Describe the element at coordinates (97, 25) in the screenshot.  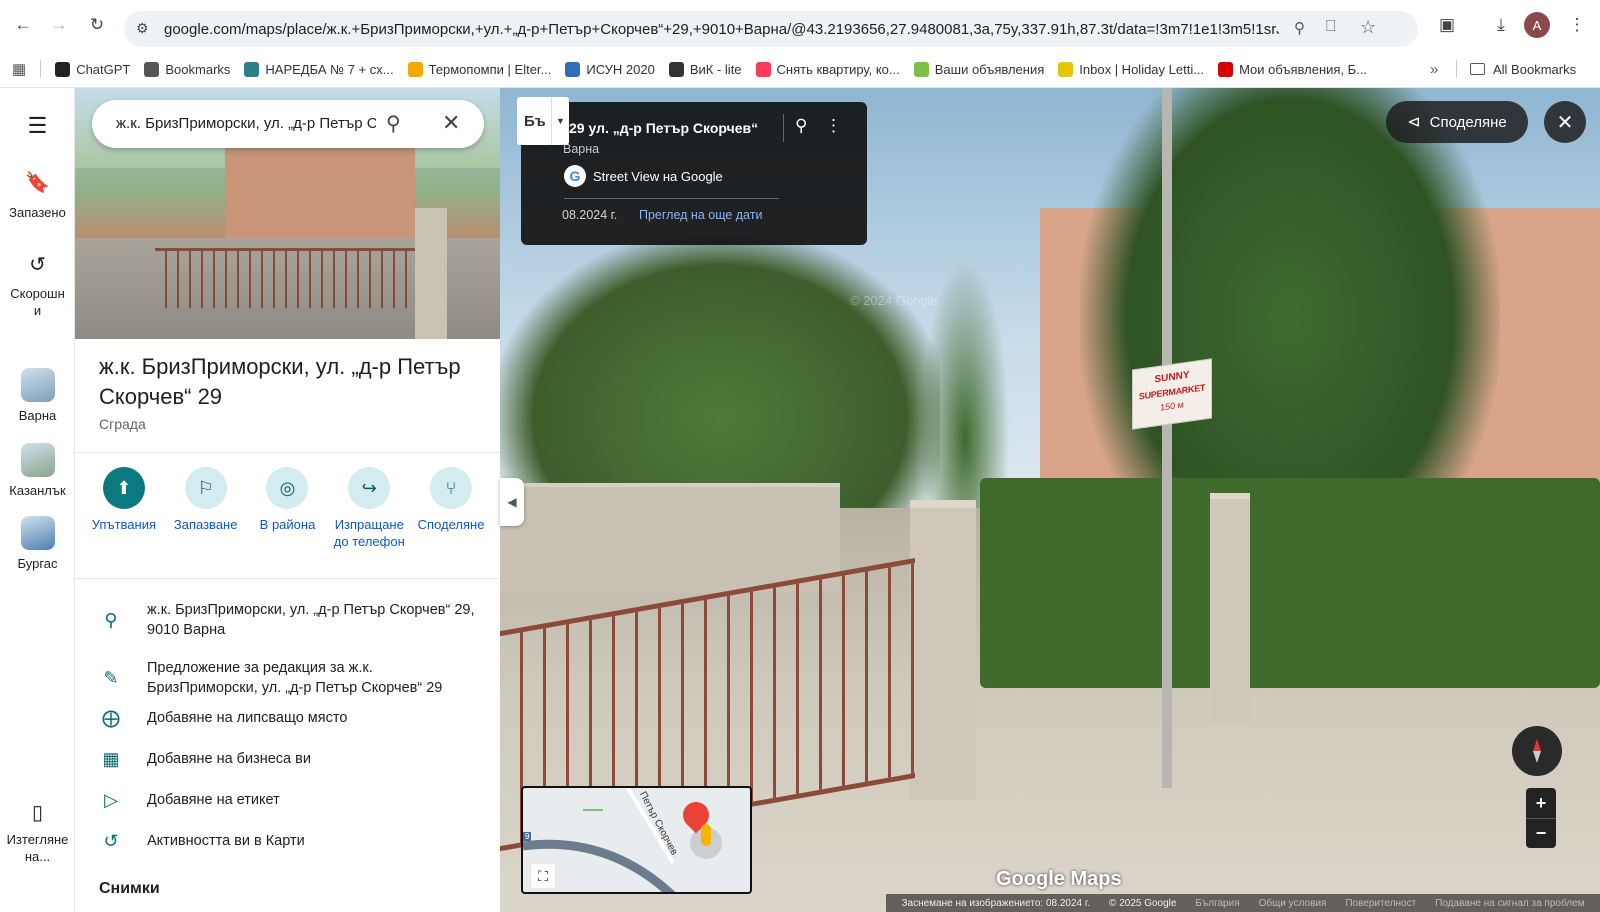
I see `reload-icon: ↻` at that location.